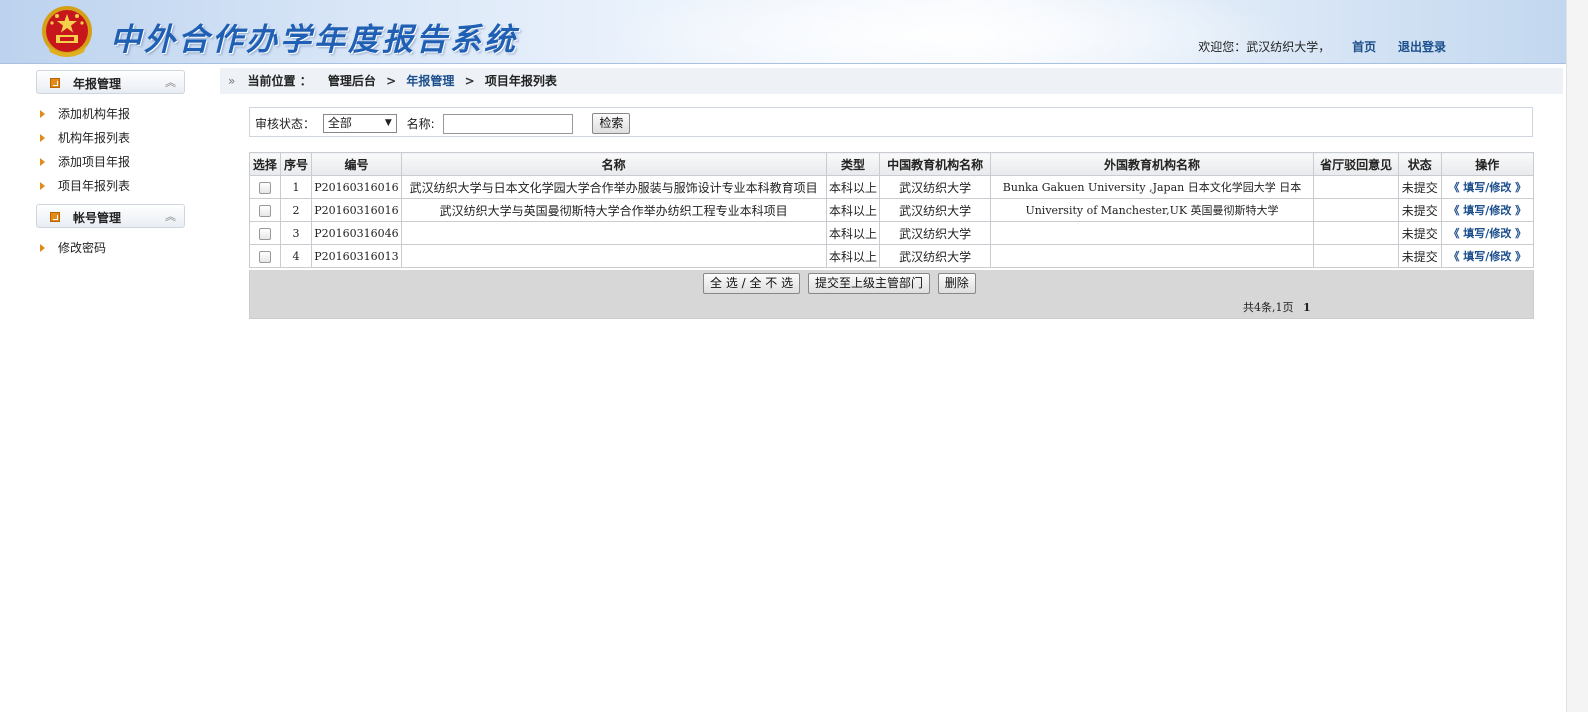 The width and height of the screenshot is (1588, 712). I want to click on select-all-button: 全 选 / 全 不 选, so click(752, 283).